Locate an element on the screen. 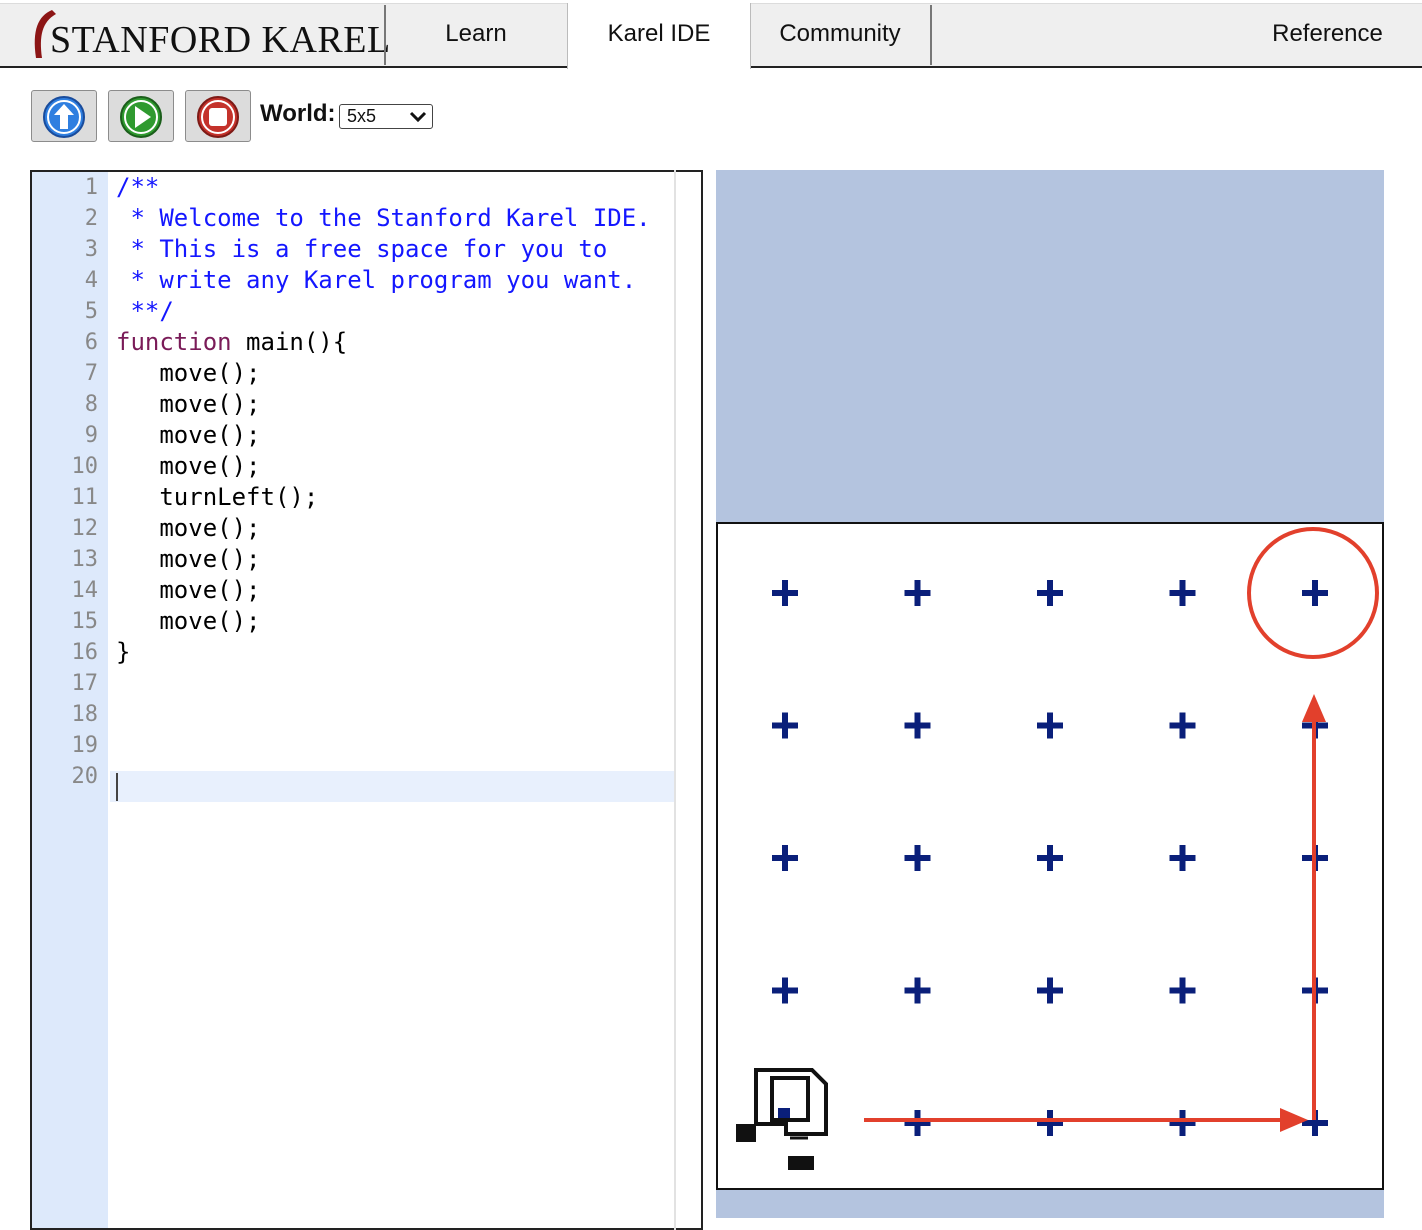  line-number: 3 is located at coordinates (91, 249).